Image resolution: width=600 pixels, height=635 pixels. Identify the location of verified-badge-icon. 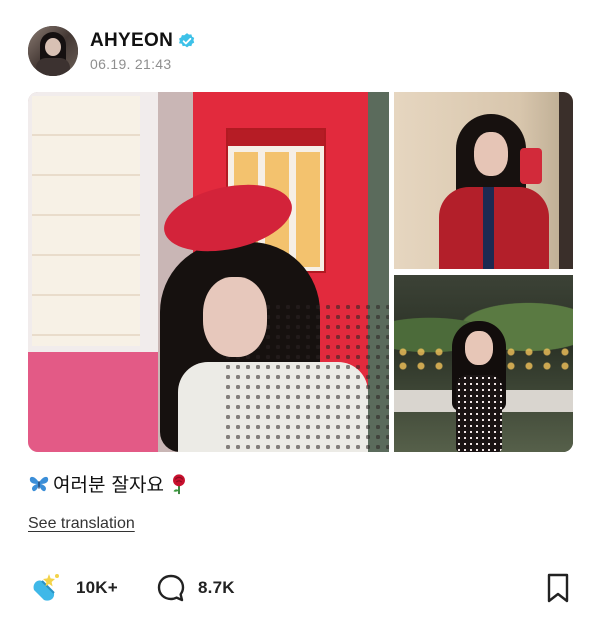
(187, 40).